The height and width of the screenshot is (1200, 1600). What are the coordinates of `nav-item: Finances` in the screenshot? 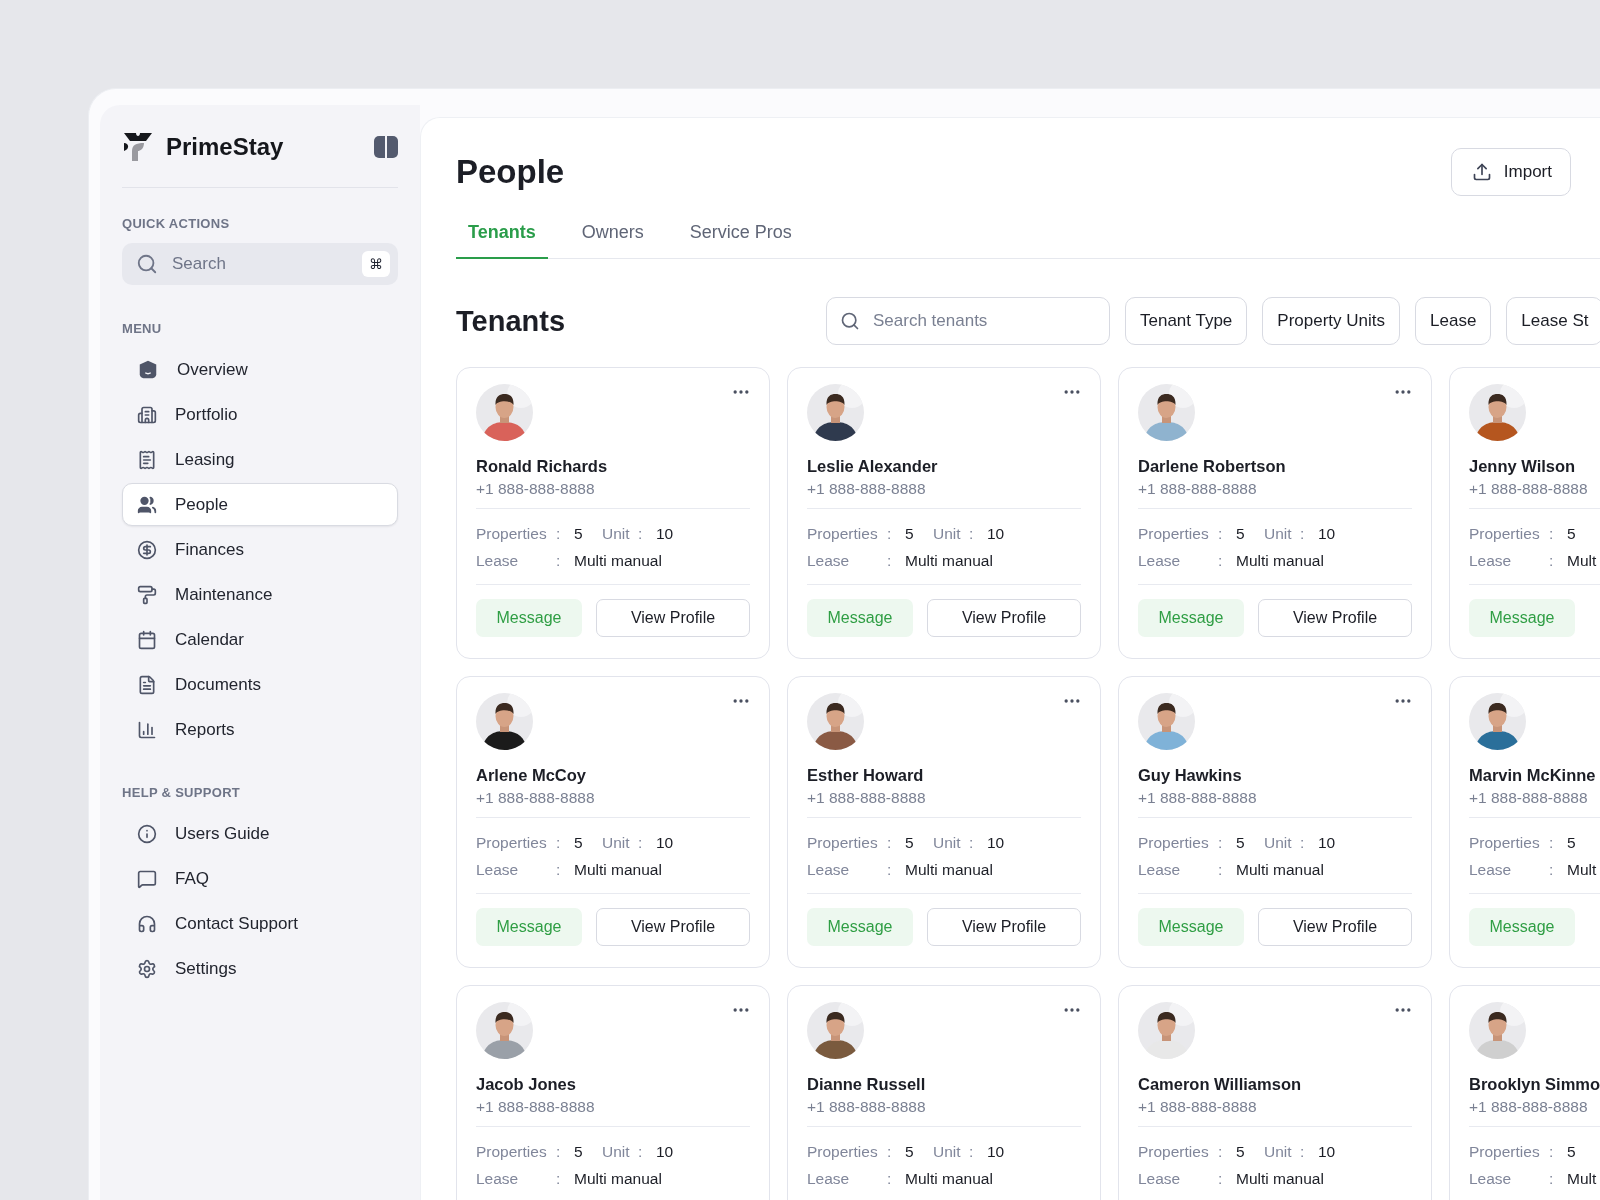 It's located at (260, 549).